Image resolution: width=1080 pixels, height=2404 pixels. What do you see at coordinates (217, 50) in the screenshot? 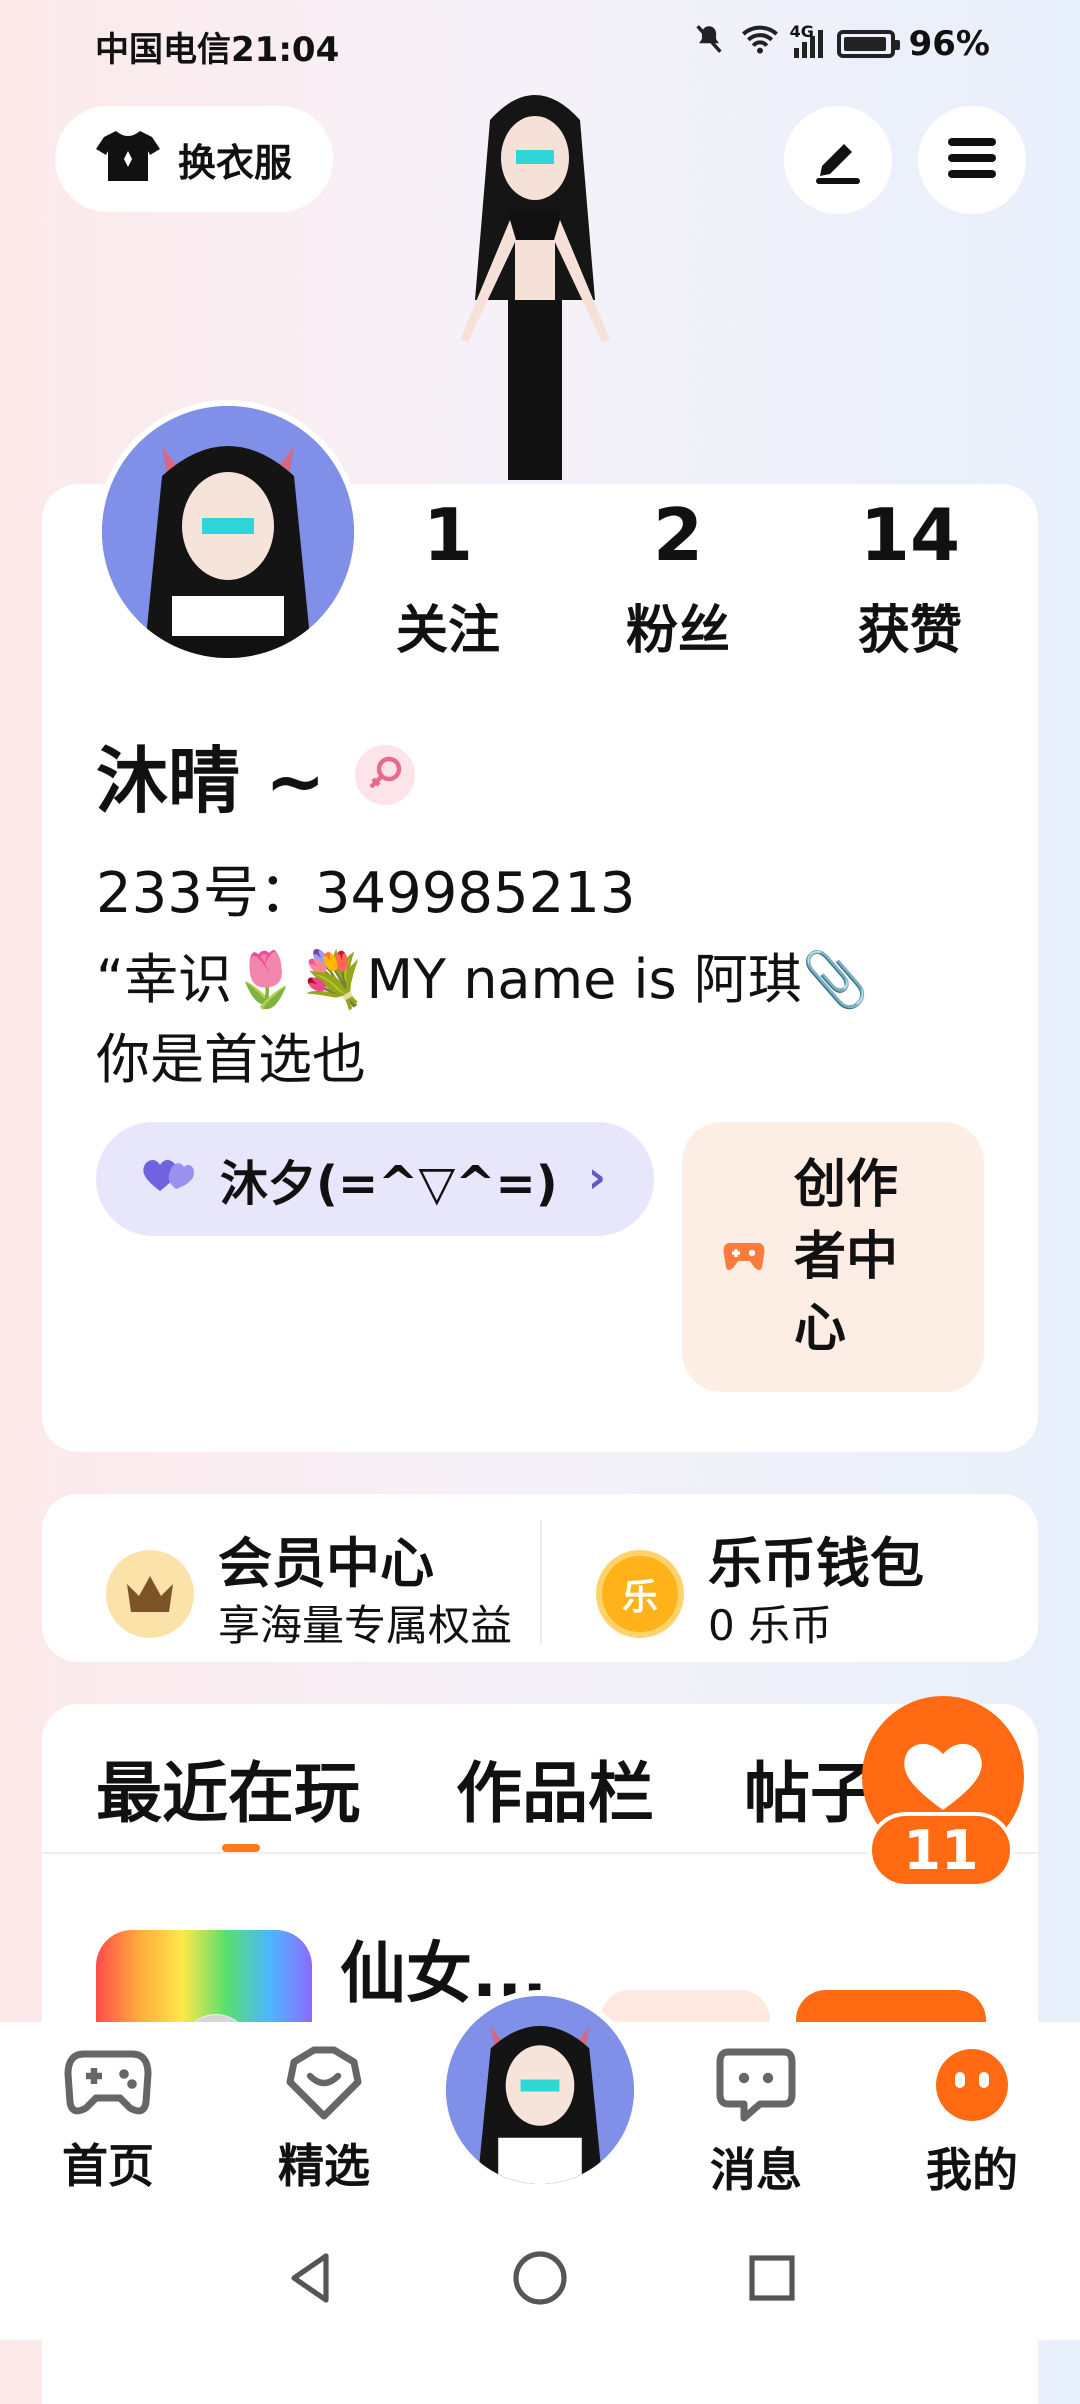
I see `carrier-time: 中国电信21:04` at bounding box center [217, 50].